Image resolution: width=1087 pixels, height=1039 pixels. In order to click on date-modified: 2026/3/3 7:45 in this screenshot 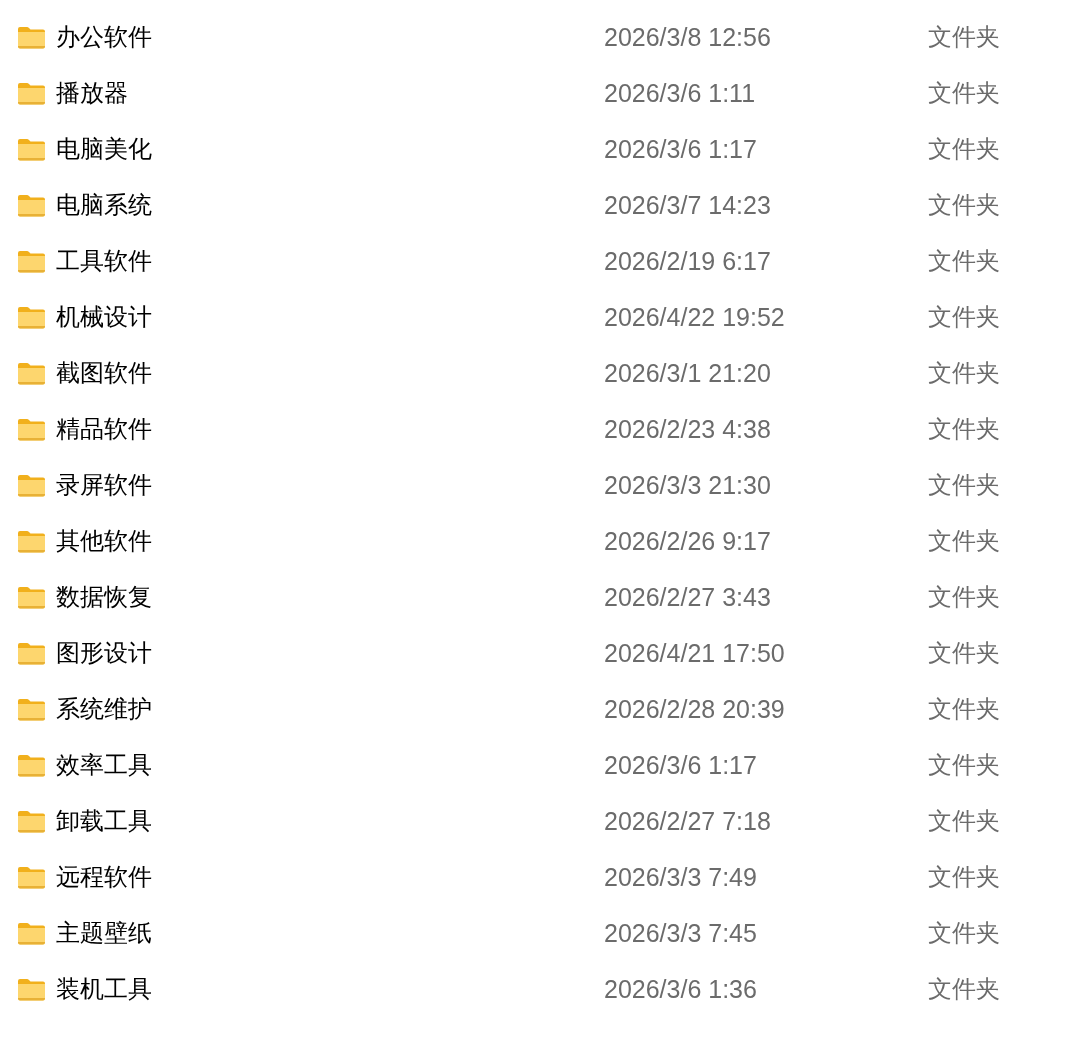, I will do `click(680, 933)`.